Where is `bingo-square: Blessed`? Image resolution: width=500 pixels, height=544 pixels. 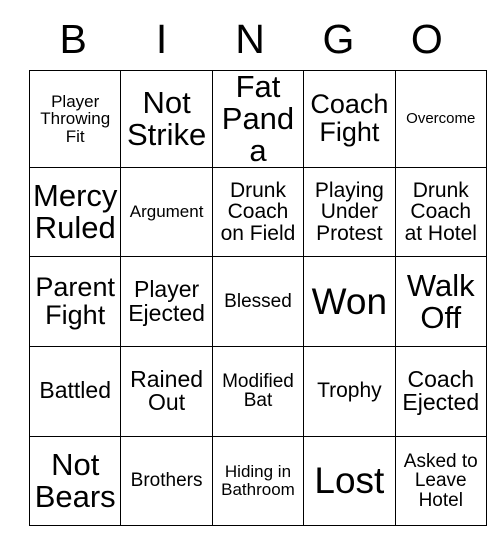 bingo-square: Blessed is located at coordinates (258, 301).